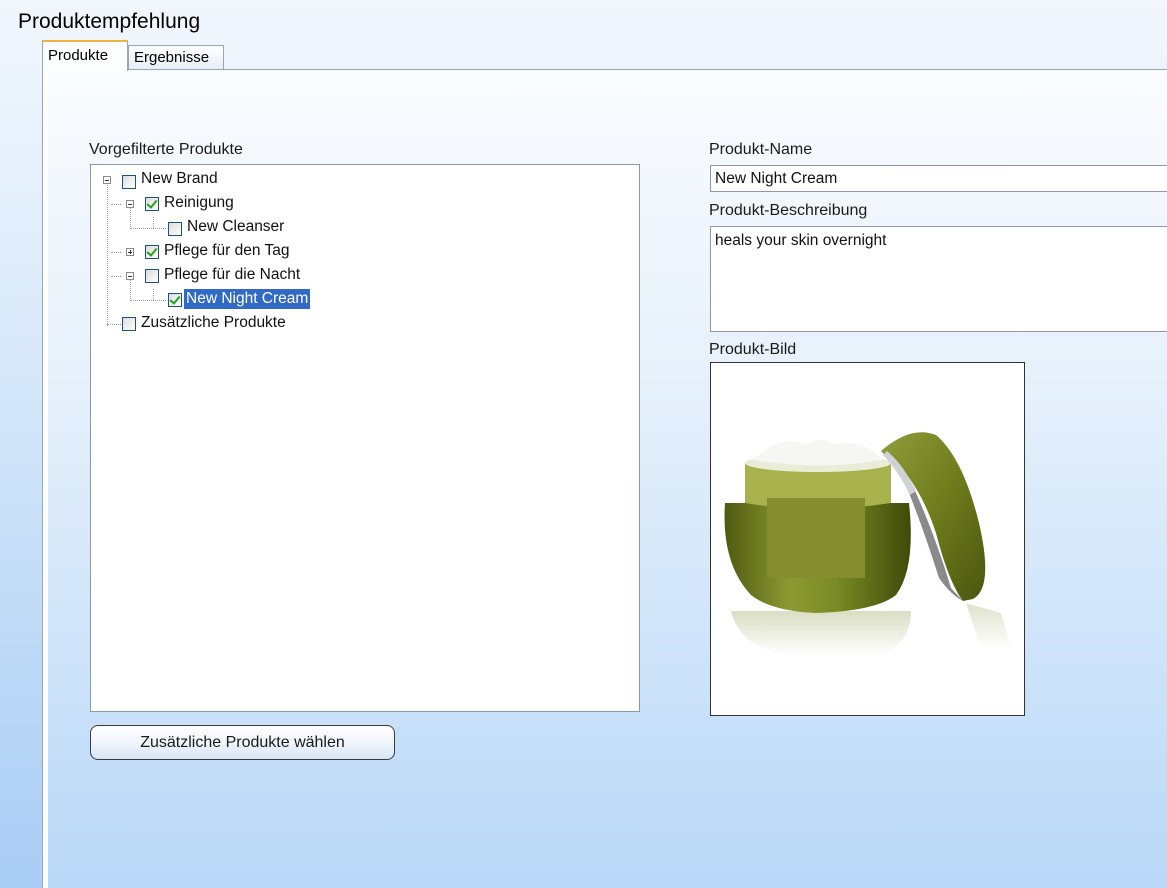 This screenshot has width=1167, height=888. Describe the element at coordinates (867, 543) in the screenshot. I see `cream-jar-image` at that location.